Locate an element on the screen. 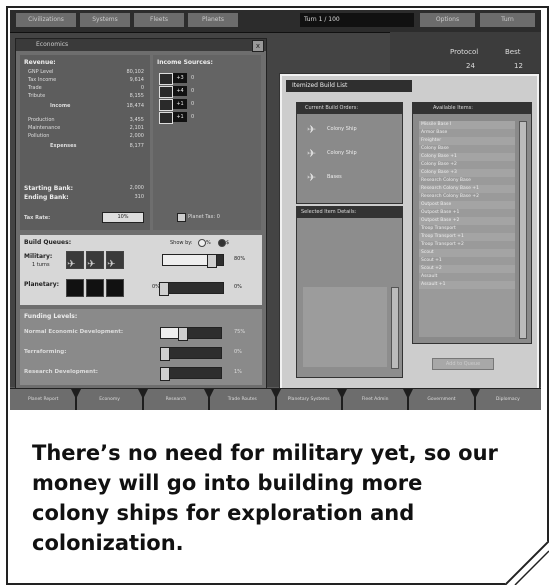 Image resolution: width=553 pixels, height=588 pixels. military-ship-slot-1: ✈ is located at coordinates (75, 260).